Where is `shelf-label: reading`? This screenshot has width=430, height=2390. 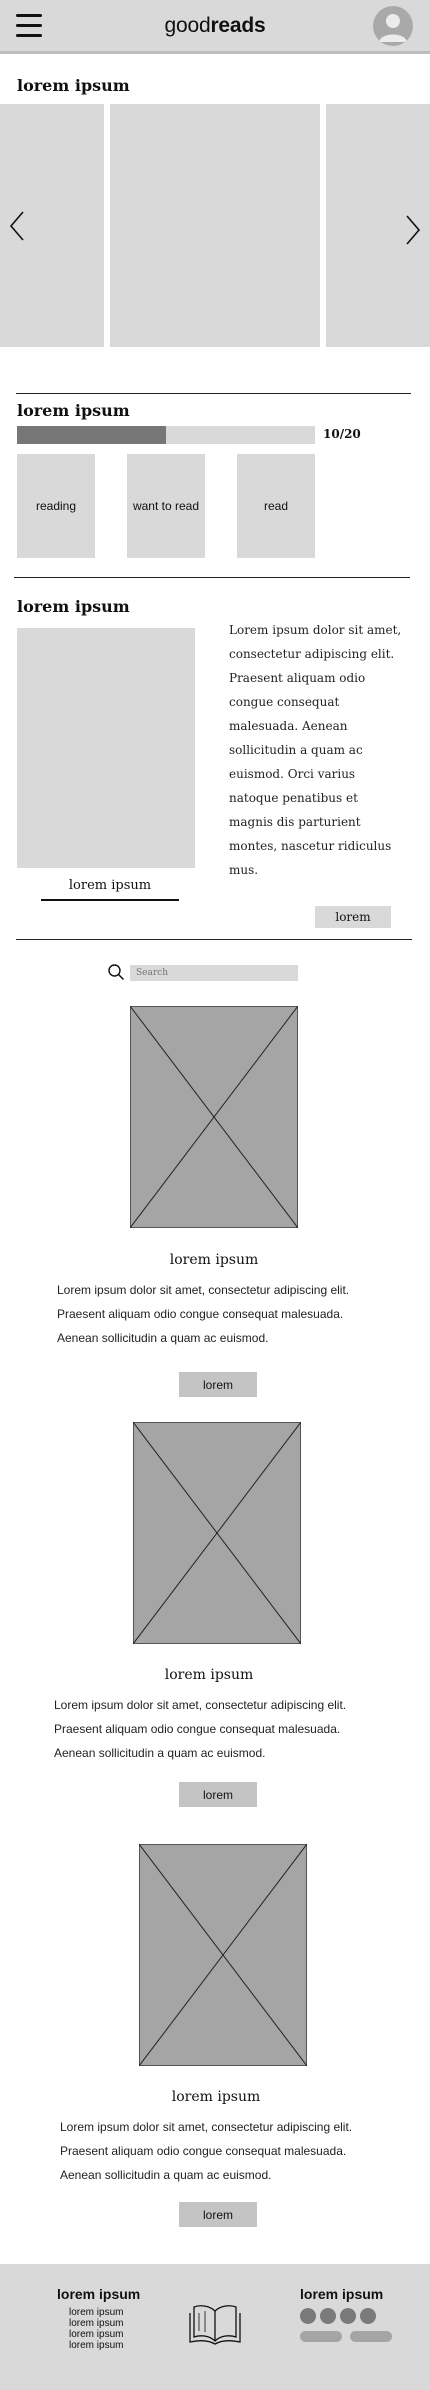
shelf-label: reading is located at coordinates (56, 506).